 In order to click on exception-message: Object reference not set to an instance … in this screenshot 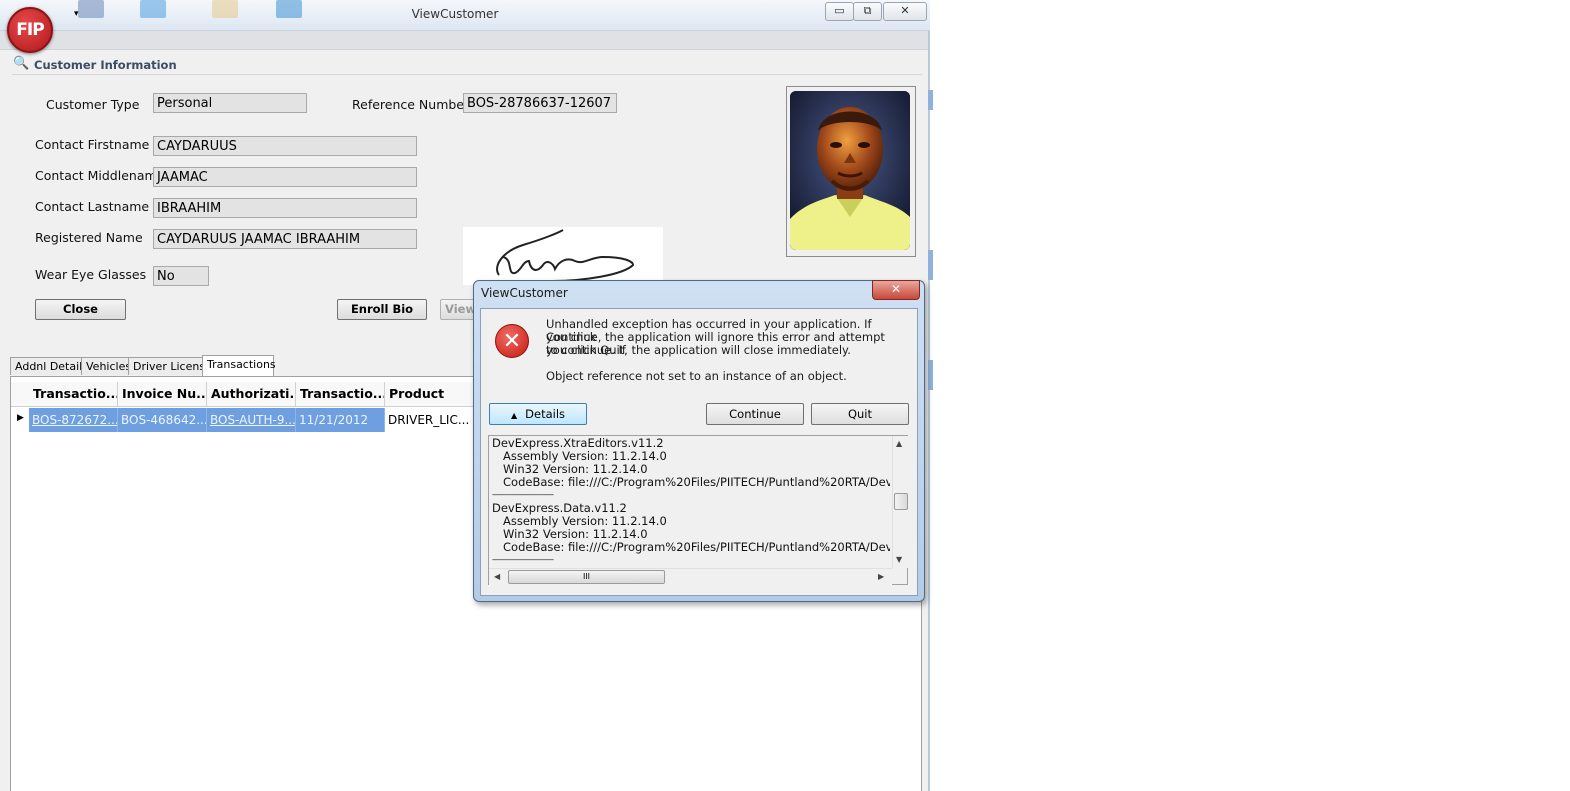, I will do `click(696, 376)`.